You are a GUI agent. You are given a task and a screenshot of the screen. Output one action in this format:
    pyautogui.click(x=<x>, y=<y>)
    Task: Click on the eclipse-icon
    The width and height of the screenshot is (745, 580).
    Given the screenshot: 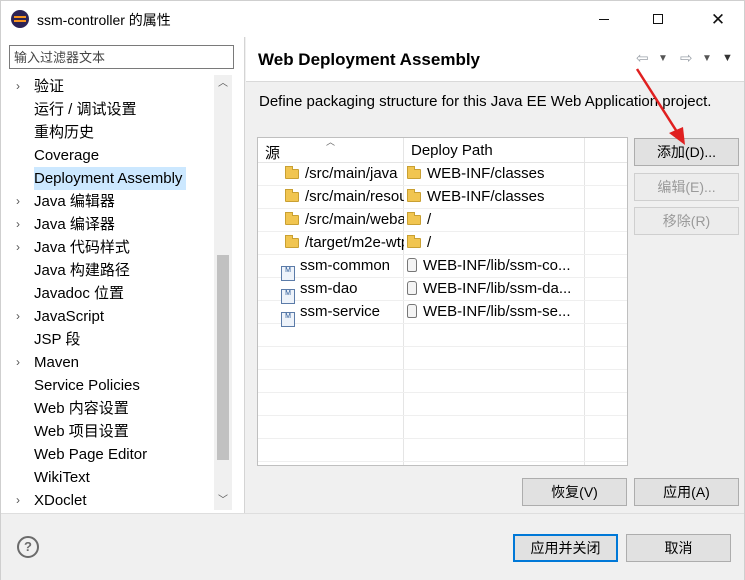 What is the action you would take?
    pyautogui.click(x=20, y=19)
    